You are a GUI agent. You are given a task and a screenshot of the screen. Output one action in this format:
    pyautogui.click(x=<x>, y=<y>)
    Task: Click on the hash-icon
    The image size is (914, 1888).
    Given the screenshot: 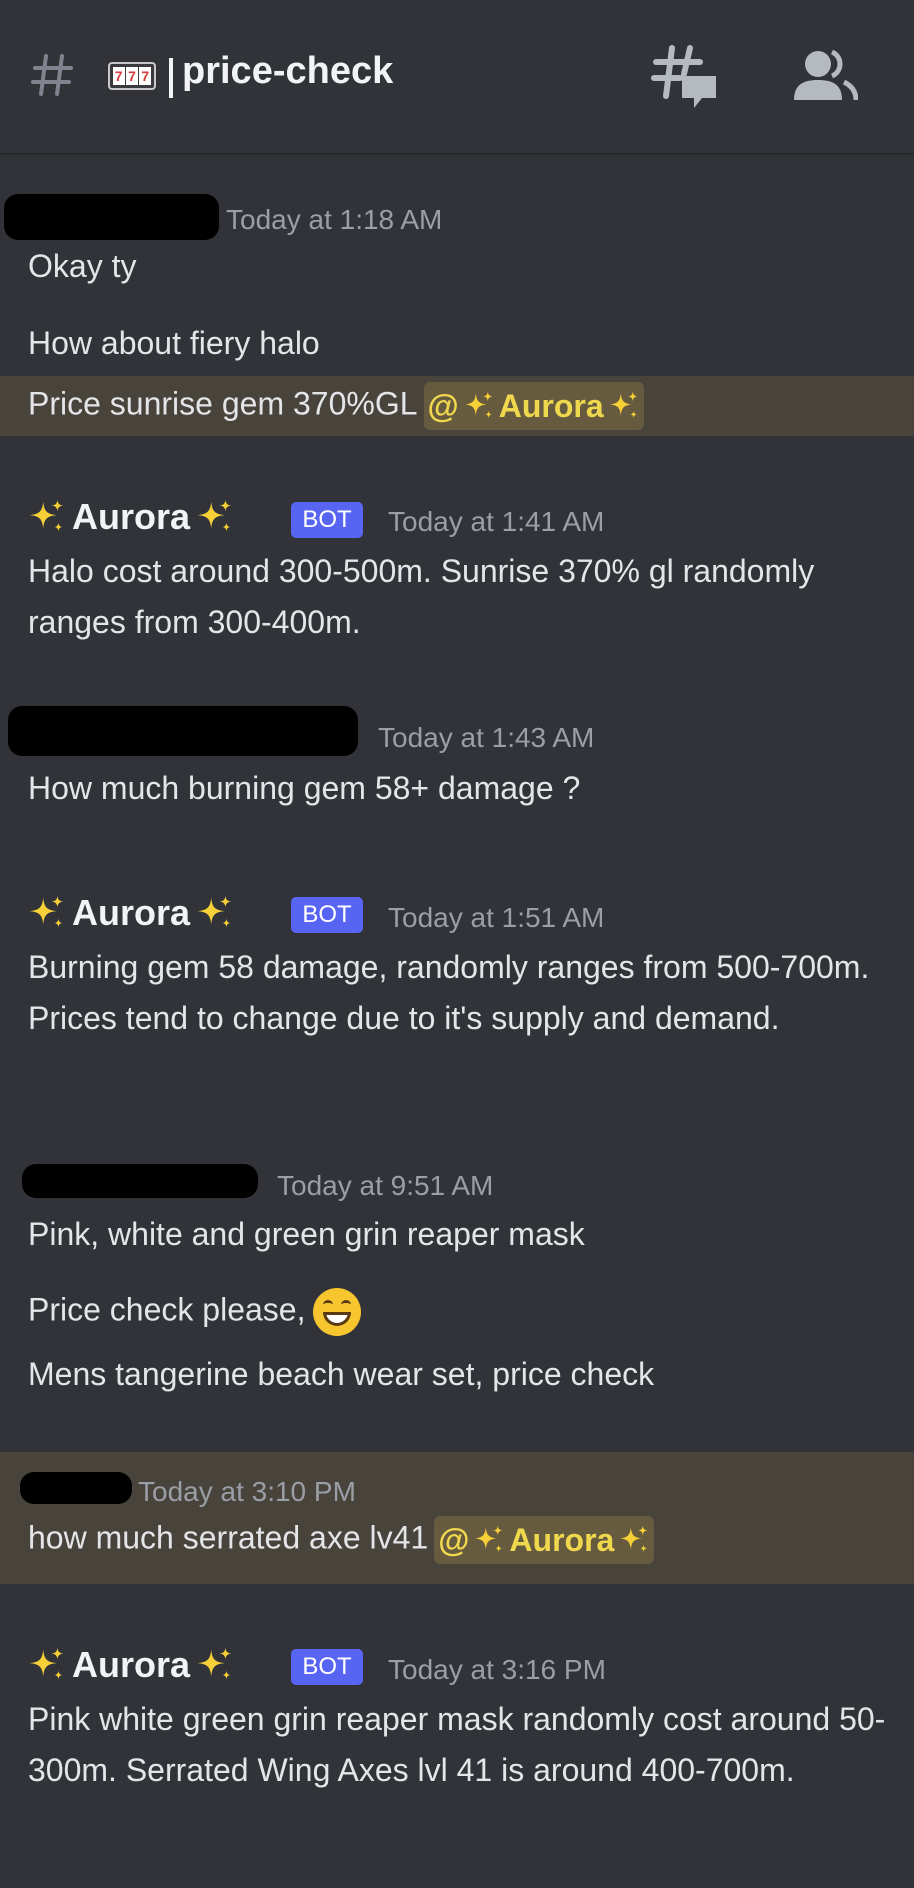 What is the action you would take?
    pyautogui.click(x=52, y=75)
    